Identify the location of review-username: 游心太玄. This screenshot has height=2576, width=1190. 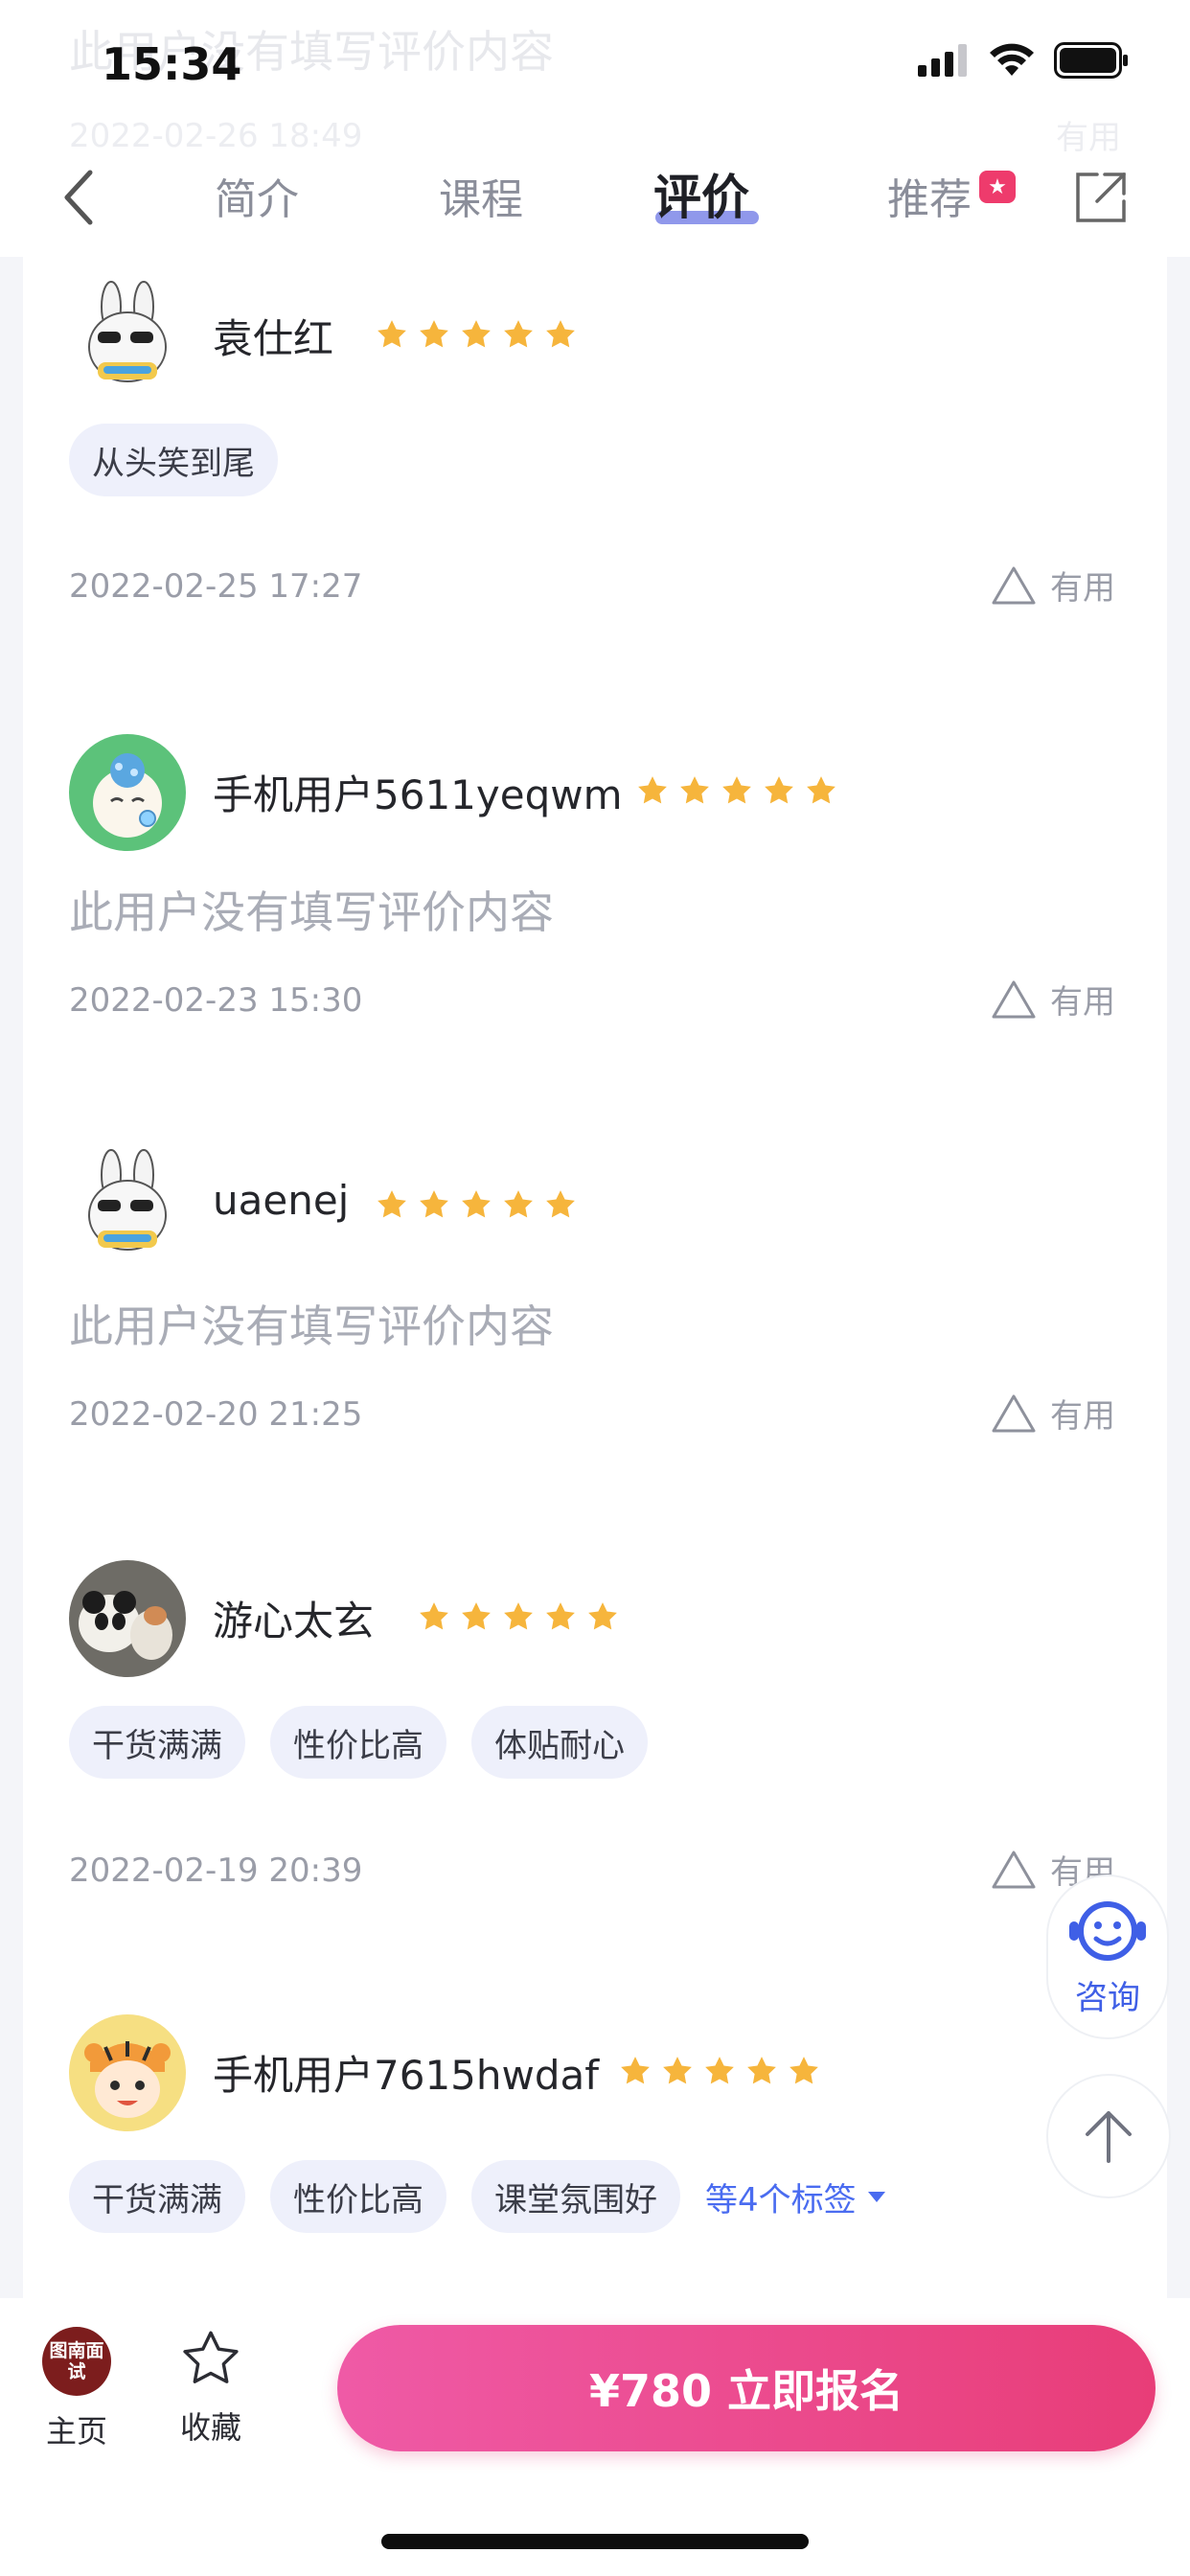
(294, 1621).